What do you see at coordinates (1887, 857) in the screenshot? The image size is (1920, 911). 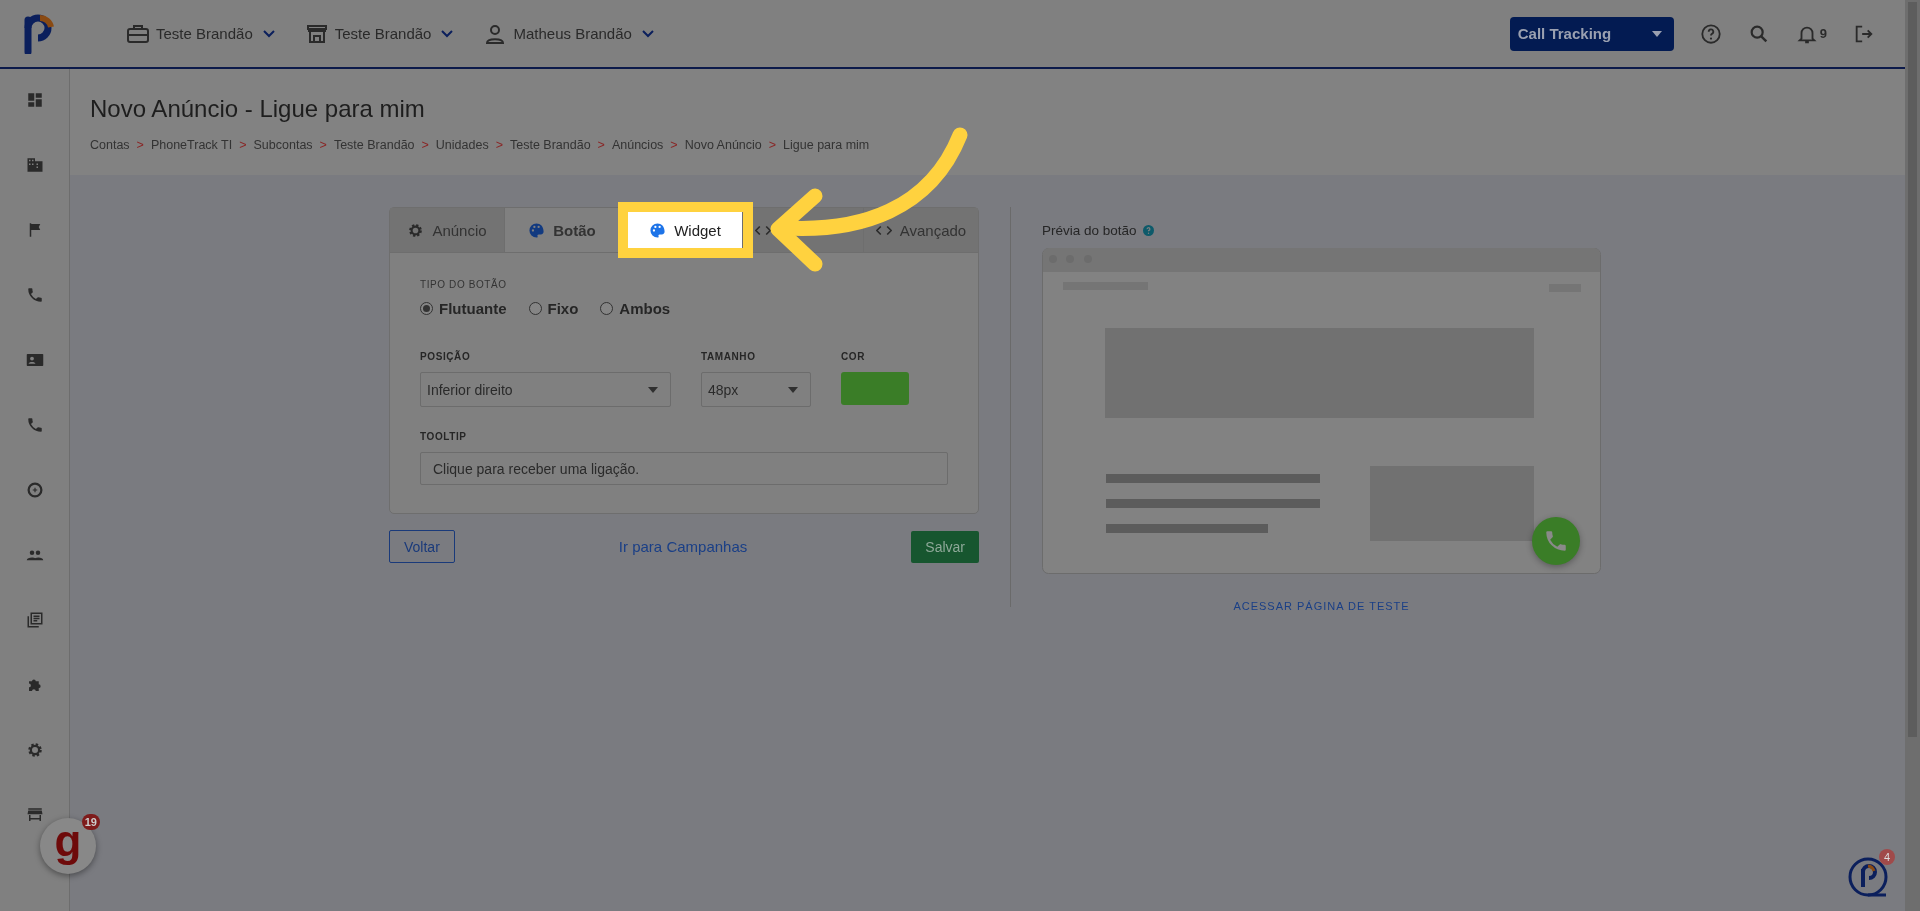 I see `notification-badge: 4` at bounding box center [1887, 857].